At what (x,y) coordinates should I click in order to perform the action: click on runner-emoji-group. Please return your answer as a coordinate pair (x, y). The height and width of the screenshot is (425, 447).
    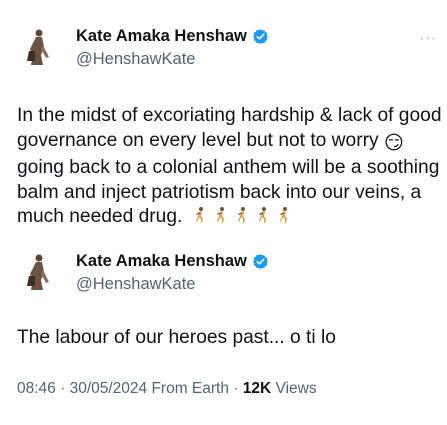
    Looking at the image, I should click on (240, 216).